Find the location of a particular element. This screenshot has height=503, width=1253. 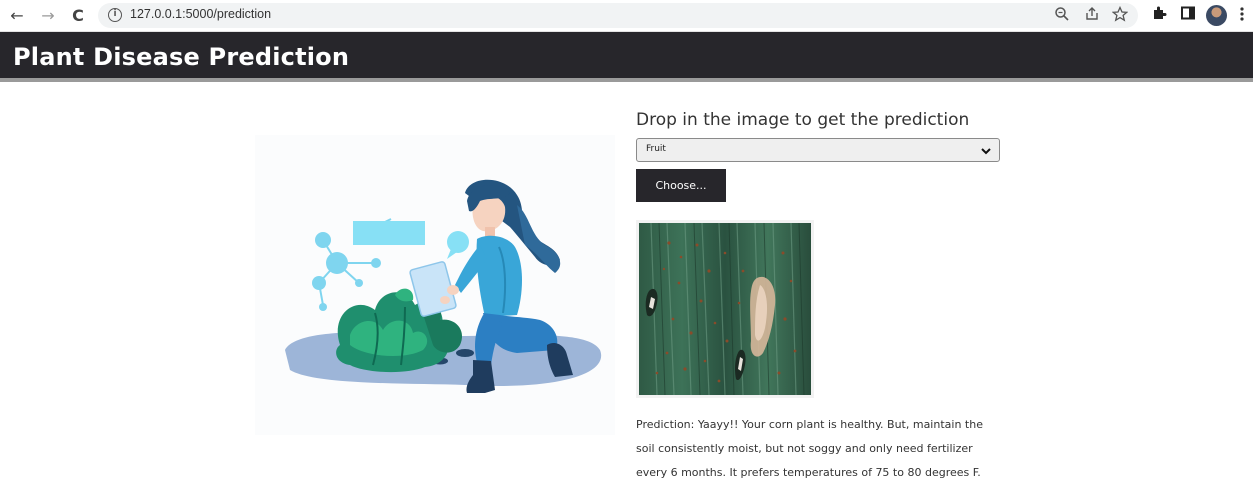

star-icon is located at coordinates (1120, 15).